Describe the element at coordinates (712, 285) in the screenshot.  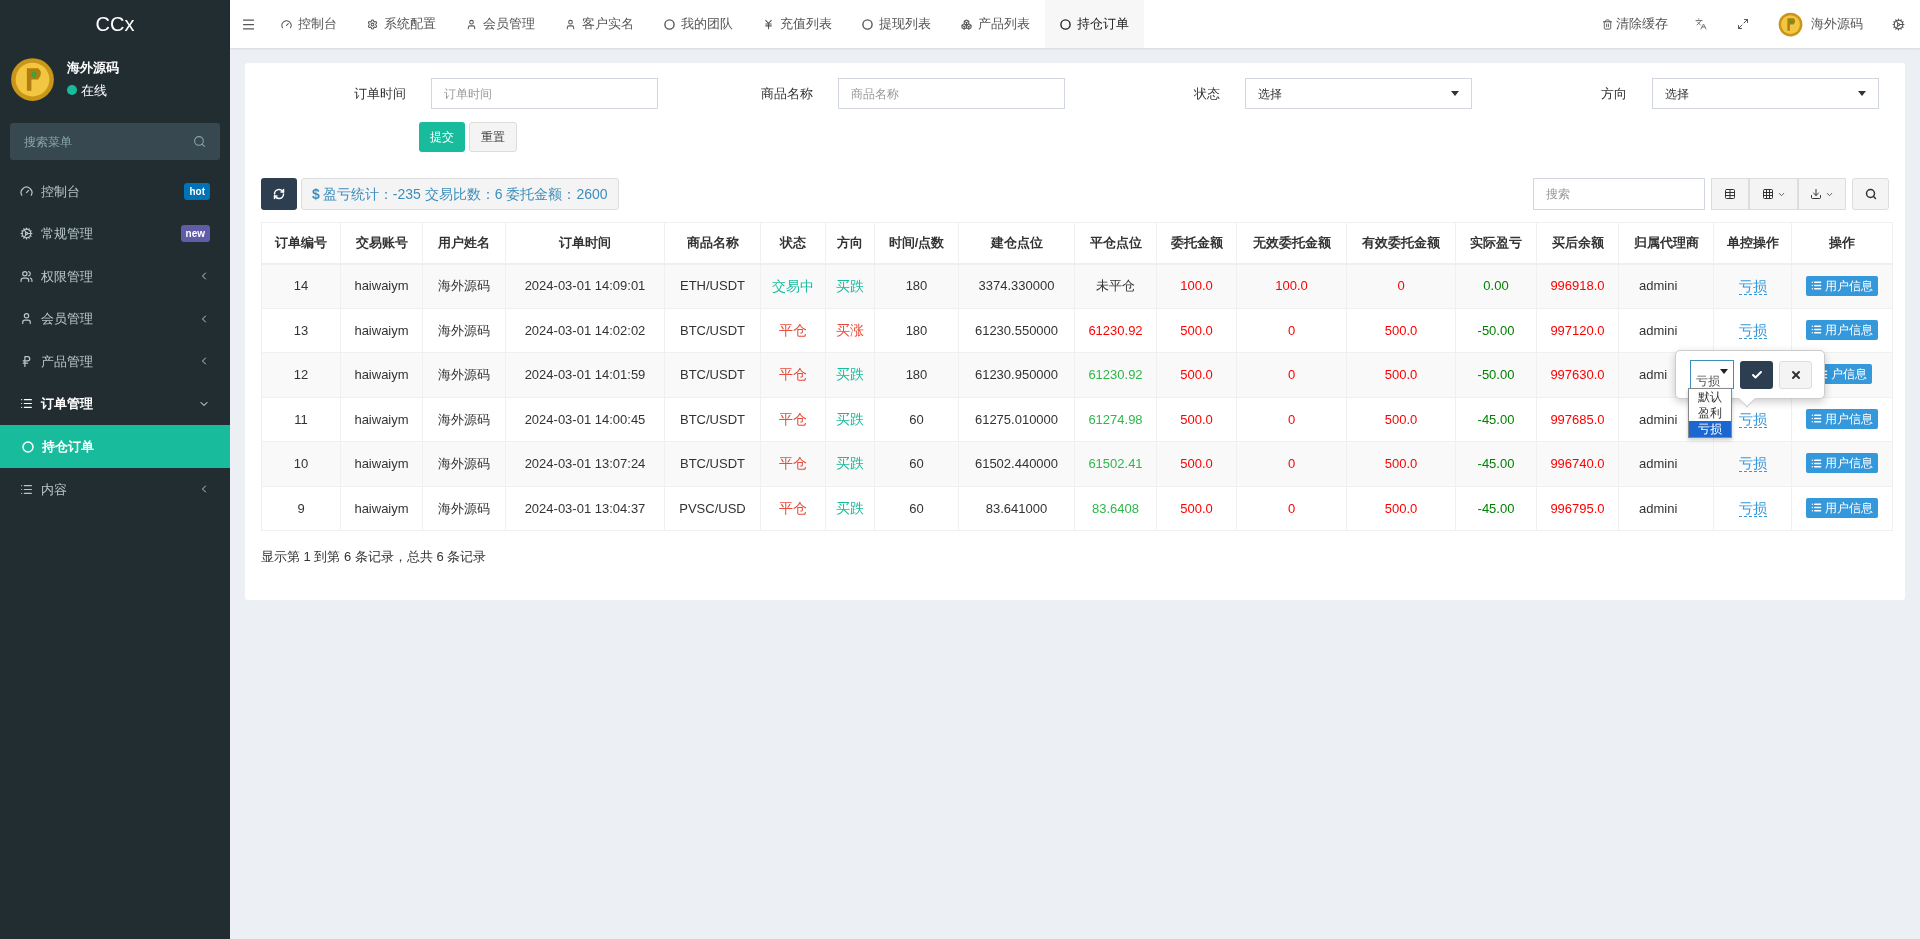
I see `table-cell: ETH/USDT` at that location.